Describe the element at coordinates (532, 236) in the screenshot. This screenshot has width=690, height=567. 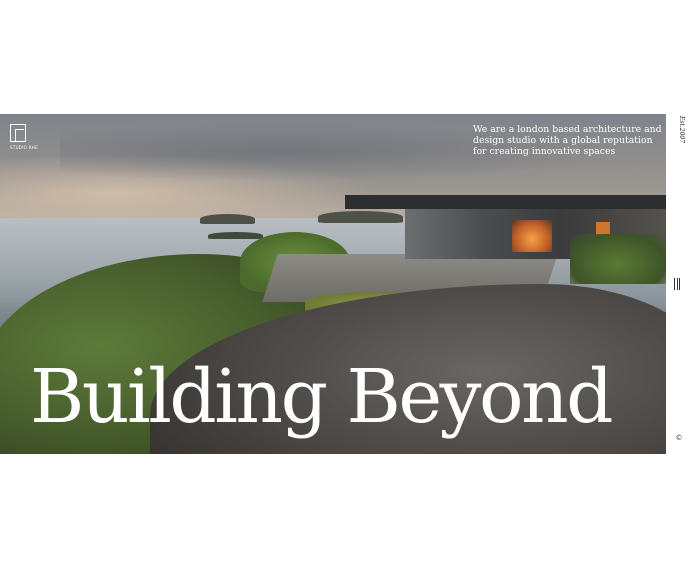
I see `lit-window` at that location.